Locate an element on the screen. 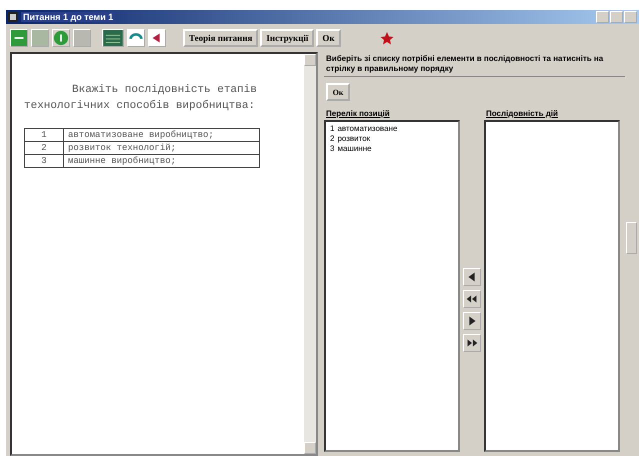 Image resolution: width=639 pixels, height=456 pixels. minimize-button is located at coordinates (602, 17).